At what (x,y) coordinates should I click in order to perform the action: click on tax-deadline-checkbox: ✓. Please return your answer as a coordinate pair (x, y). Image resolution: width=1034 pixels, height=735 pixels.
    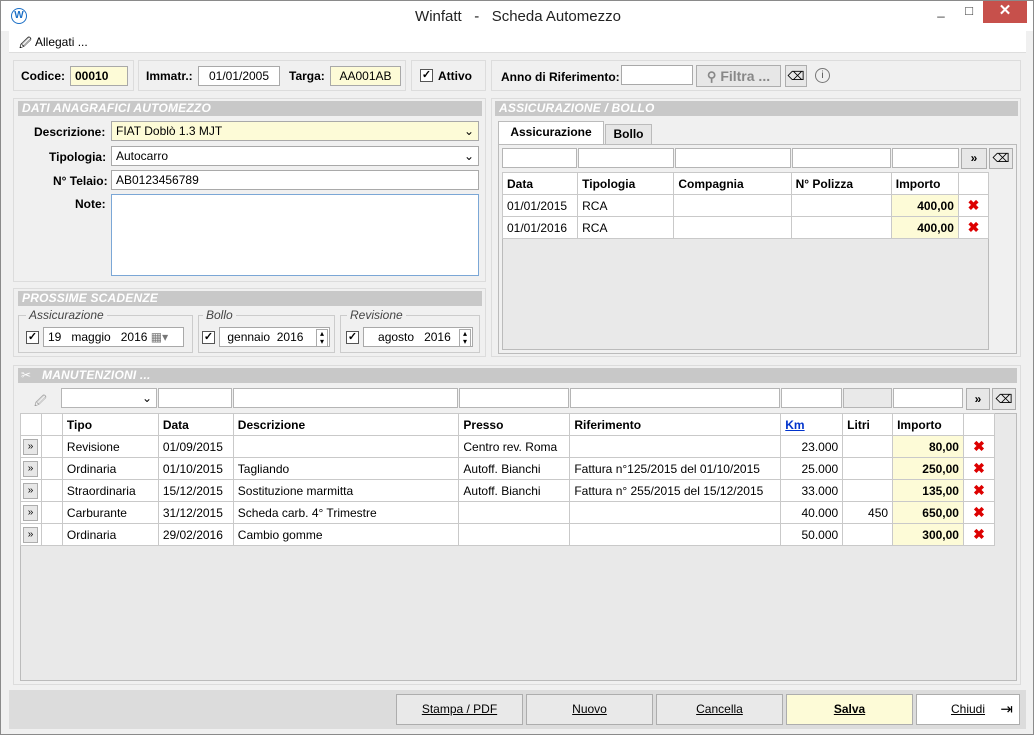
    Looking at the image, I should click on (208, 337).